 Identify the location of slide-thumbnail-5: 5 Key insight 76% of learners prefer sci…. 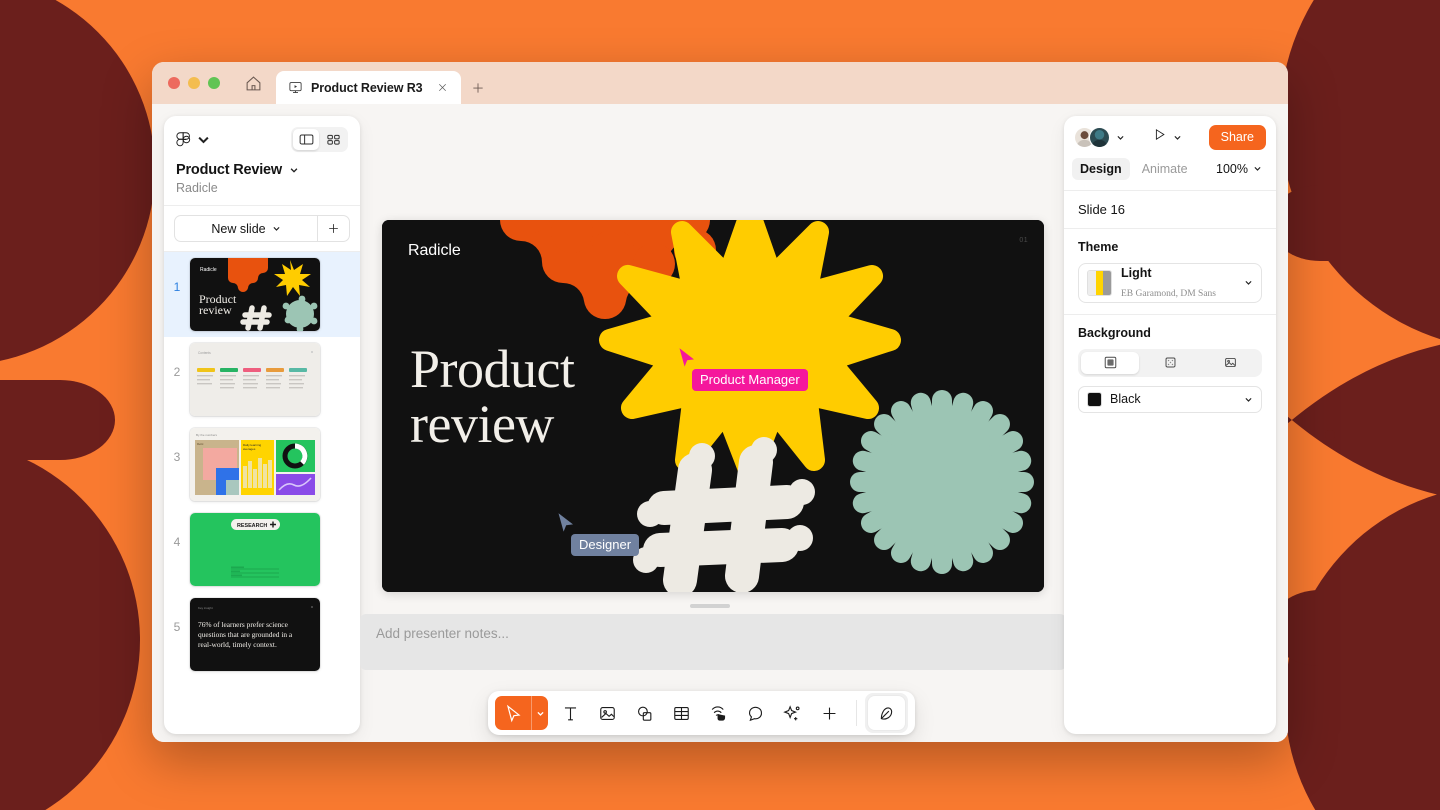
(262, 634).